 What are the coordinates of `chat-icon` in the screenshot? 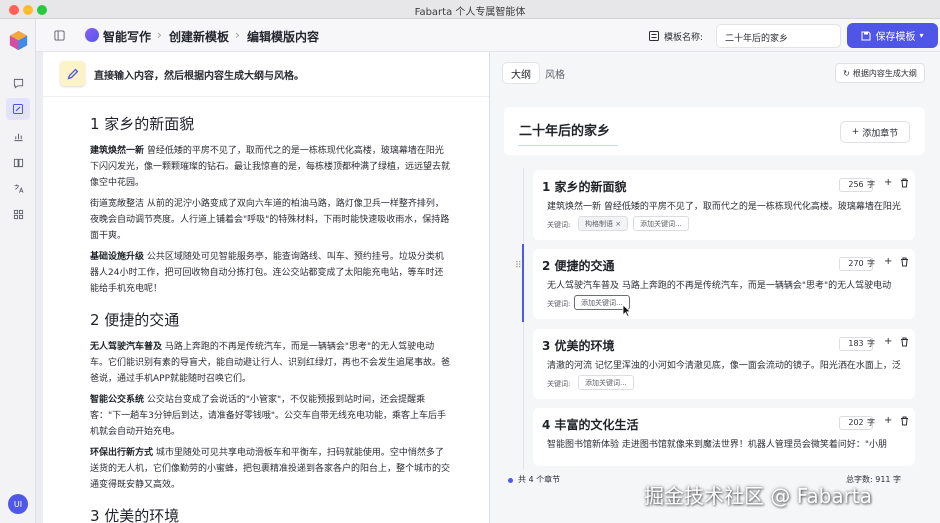 It's located at (18, 83).